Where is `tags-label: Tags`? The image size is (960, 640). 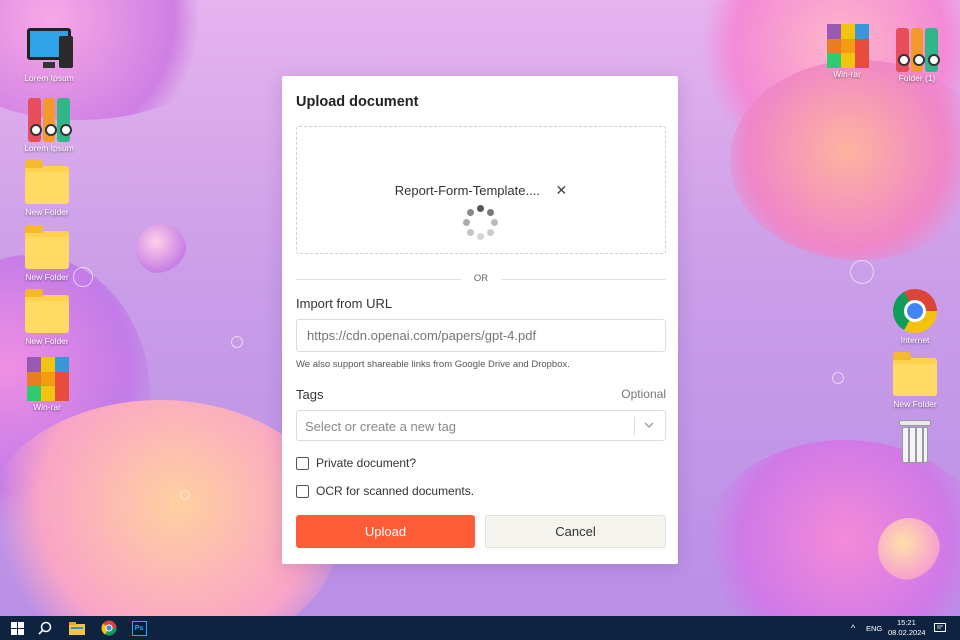
tags-label: Tags is located at coordinates (310, 394).